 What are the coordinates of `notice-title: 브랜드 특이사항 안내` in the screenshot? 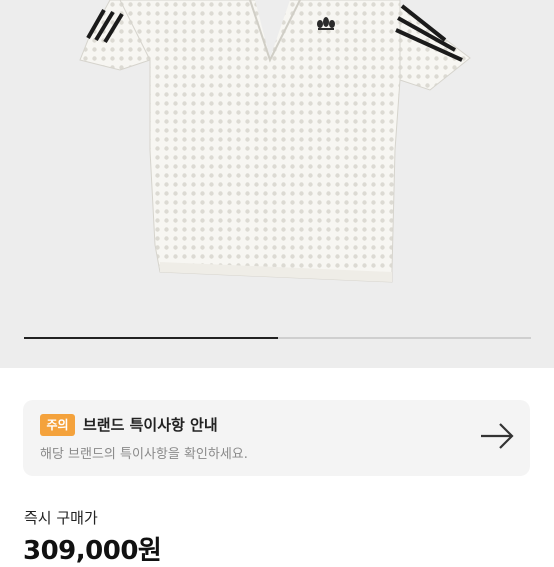 It's located at (150, 425).